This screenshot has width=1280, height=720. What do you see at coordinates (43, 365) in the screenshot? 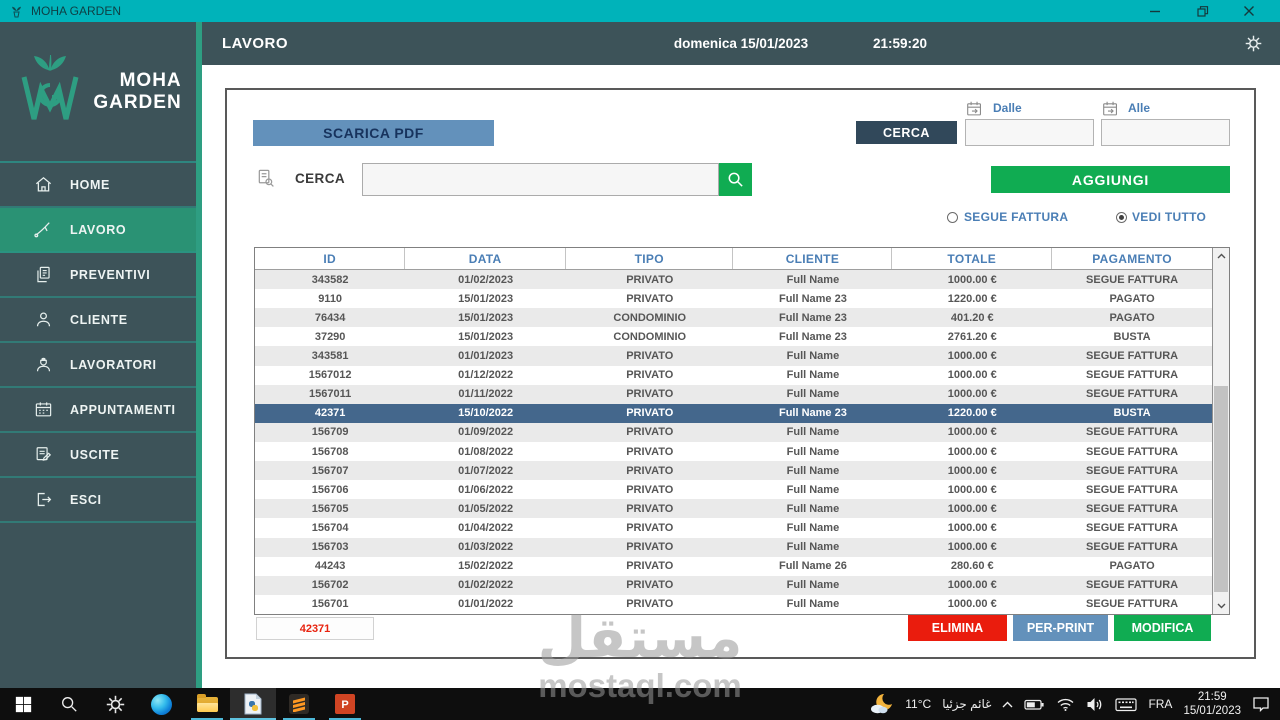
I see `workers-icon` at bounding box center [43, 365].